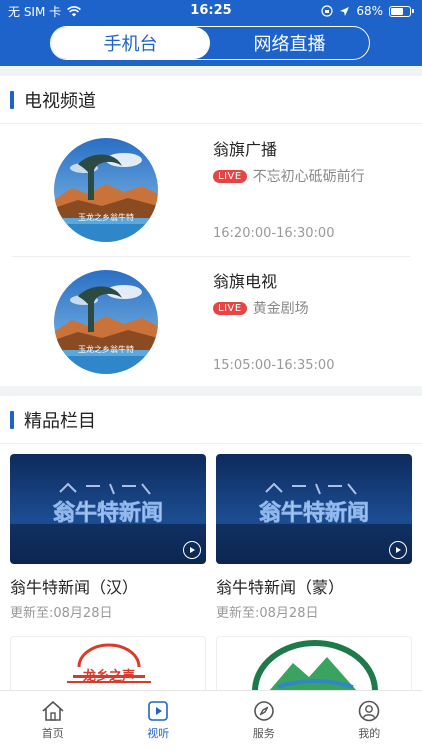  Describe the element at coordinates (263, 711) in the screenshot. I see `compass-icon` at that location.